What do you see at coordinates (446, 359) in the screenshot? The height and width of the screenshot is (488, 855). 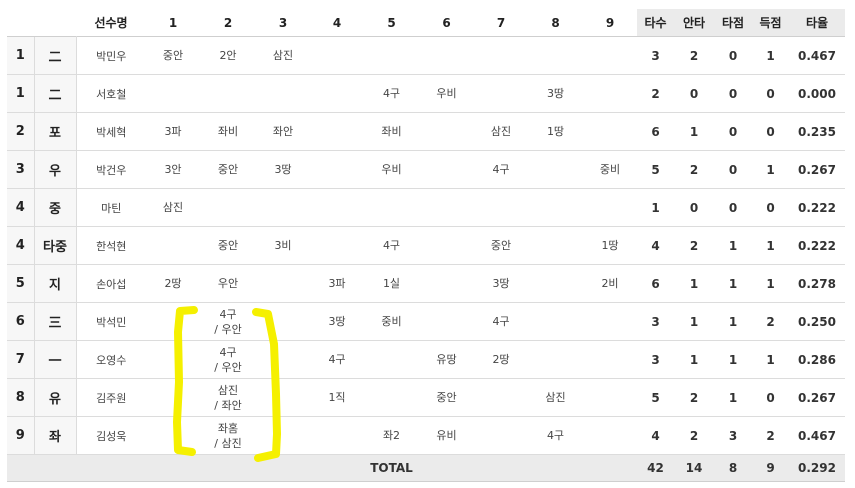 I see `inning-result: 유땅` at bounding box center [446, 359].